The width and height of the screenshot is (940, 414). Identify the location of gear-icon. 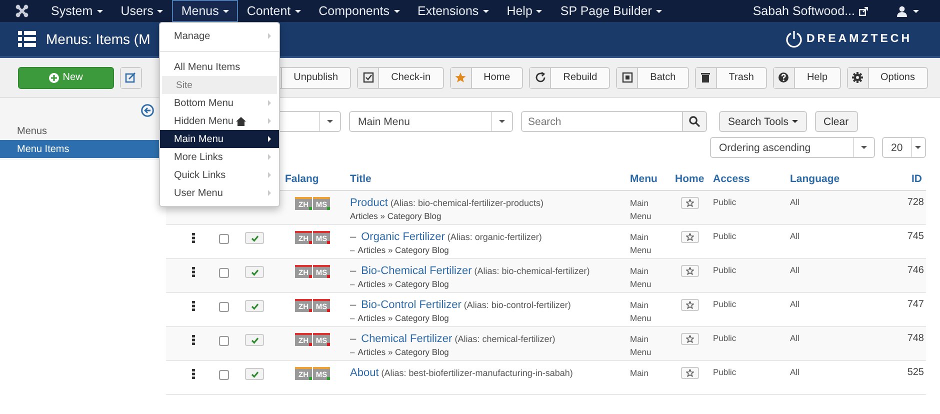
(858, 77).